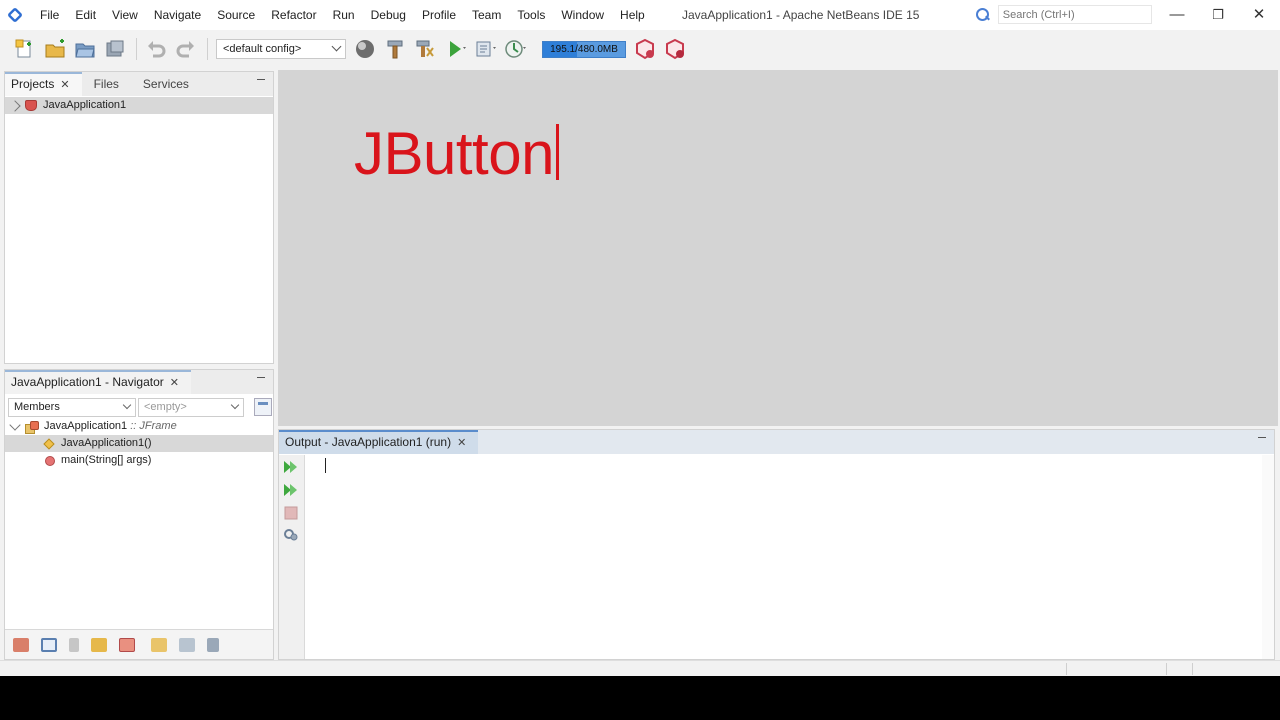 The image size is (1280, 720). I want to click on new-project-icon, so click(55, 49).